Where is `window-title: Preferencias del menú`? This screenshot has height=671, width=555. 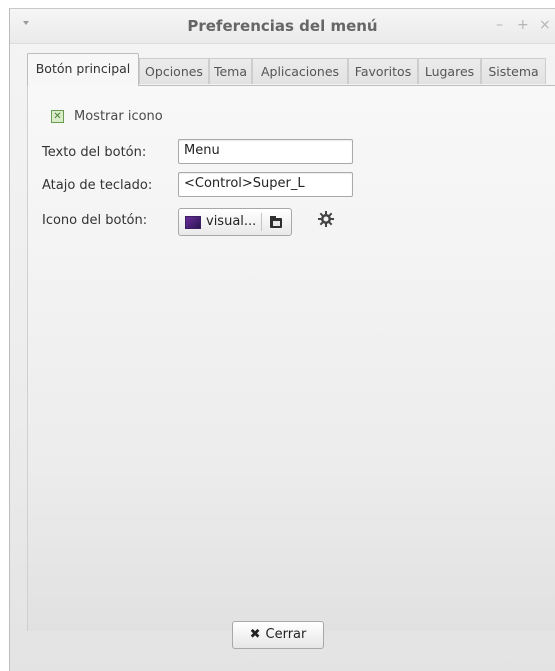 window-title: Preferencias del menú is located at coordinates (282, 26).